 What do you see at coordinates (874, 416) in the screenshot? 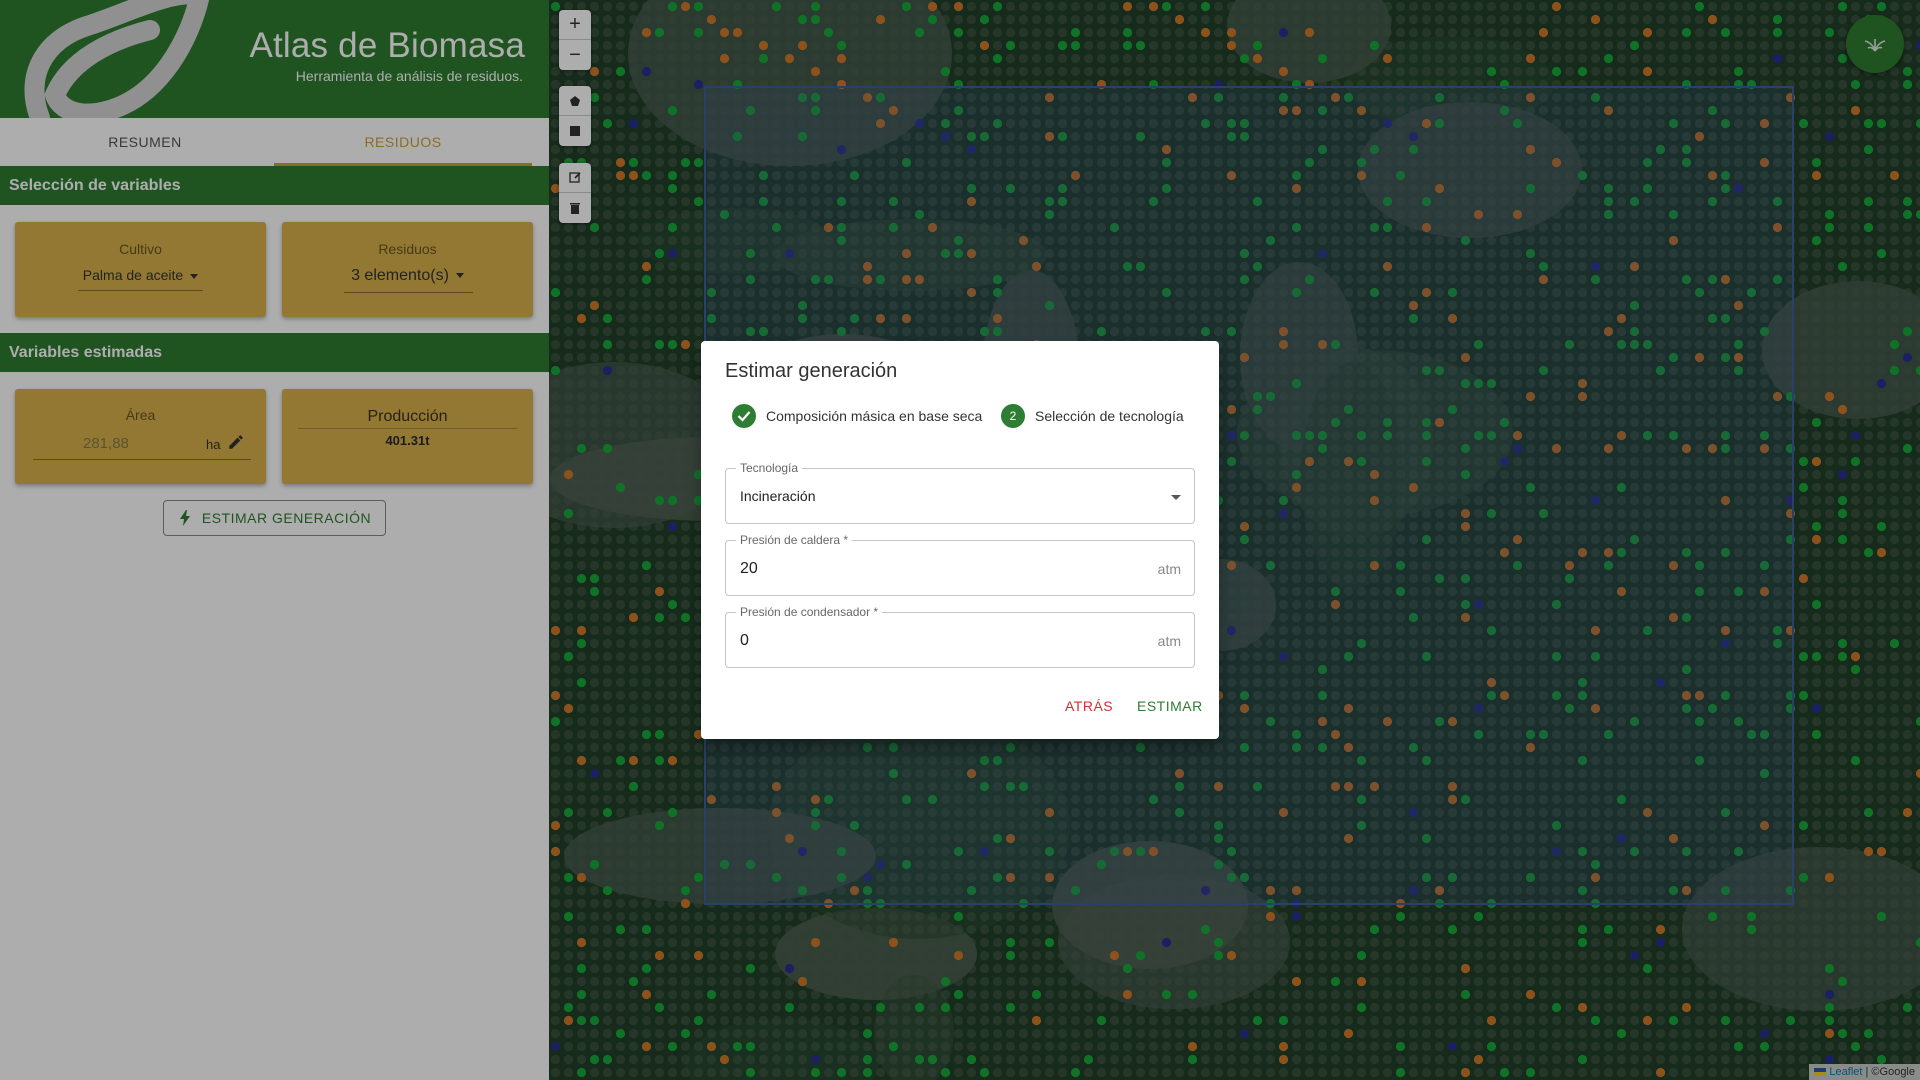
I see `step-1-label: Composición másica en base seca` at bounding box center [874, 416].